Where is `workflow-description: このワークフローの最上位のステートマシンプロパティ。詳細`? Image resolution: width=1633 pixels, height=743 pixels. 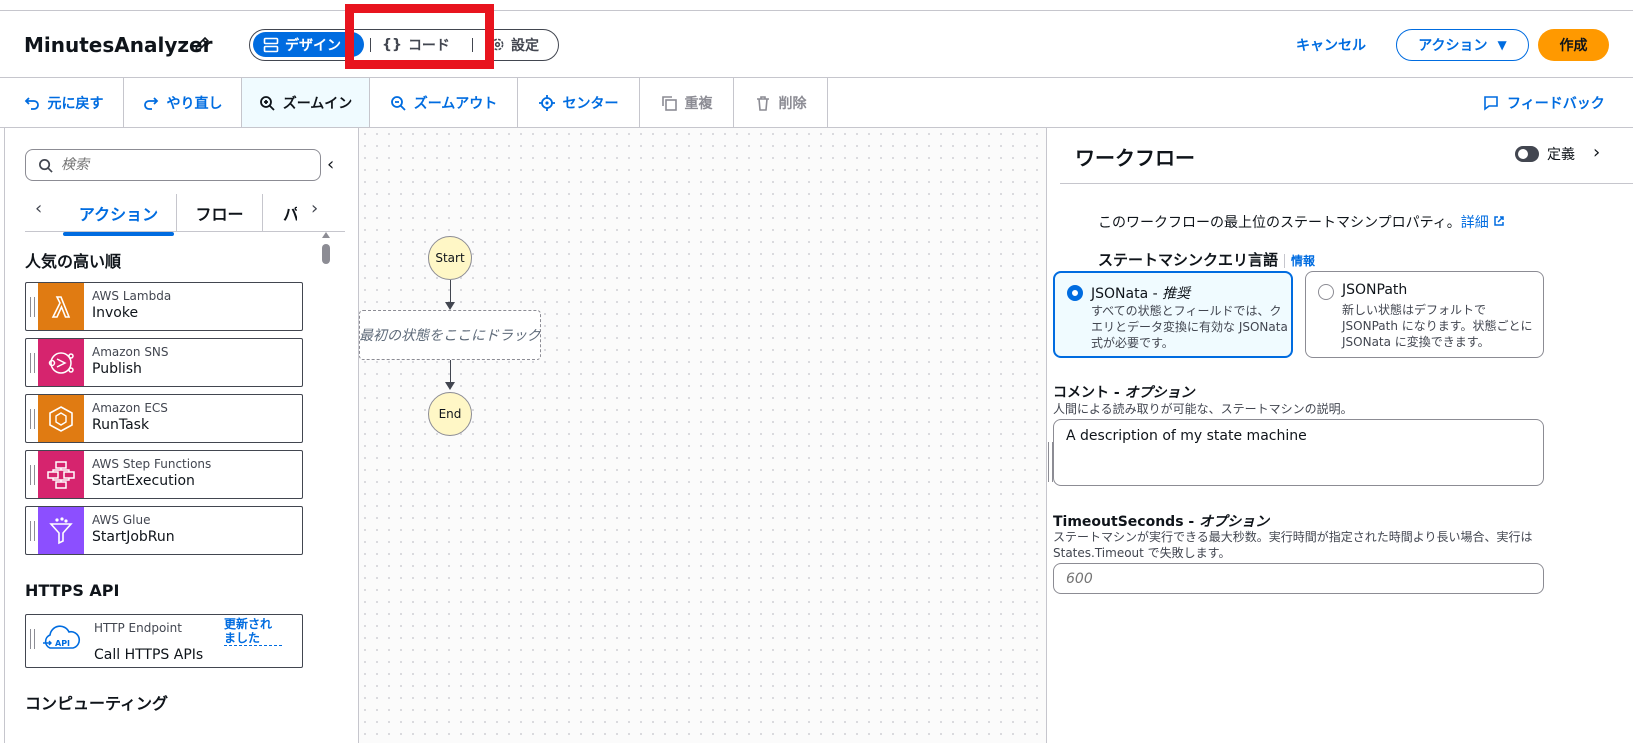
workflow-description: このワークフローの最上位のステートマシンプロパティ。詳細 is located at coordinates (1301, 222).